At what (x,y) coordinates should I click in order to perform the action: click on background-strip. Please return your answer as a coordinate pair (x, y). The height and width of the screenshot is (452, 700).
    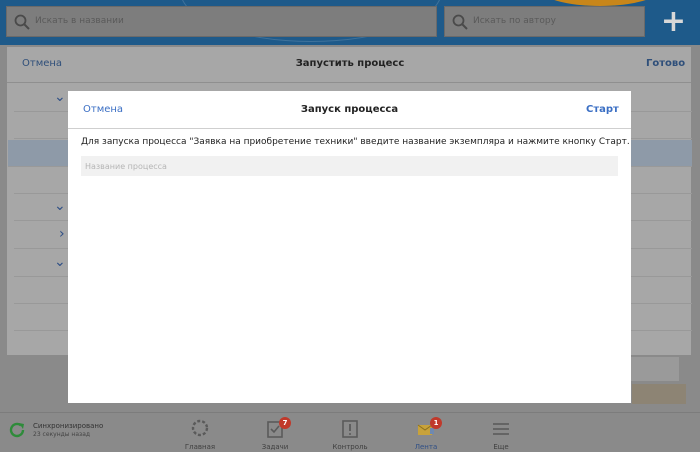
    Looking at the image, I should click on (659, 394).